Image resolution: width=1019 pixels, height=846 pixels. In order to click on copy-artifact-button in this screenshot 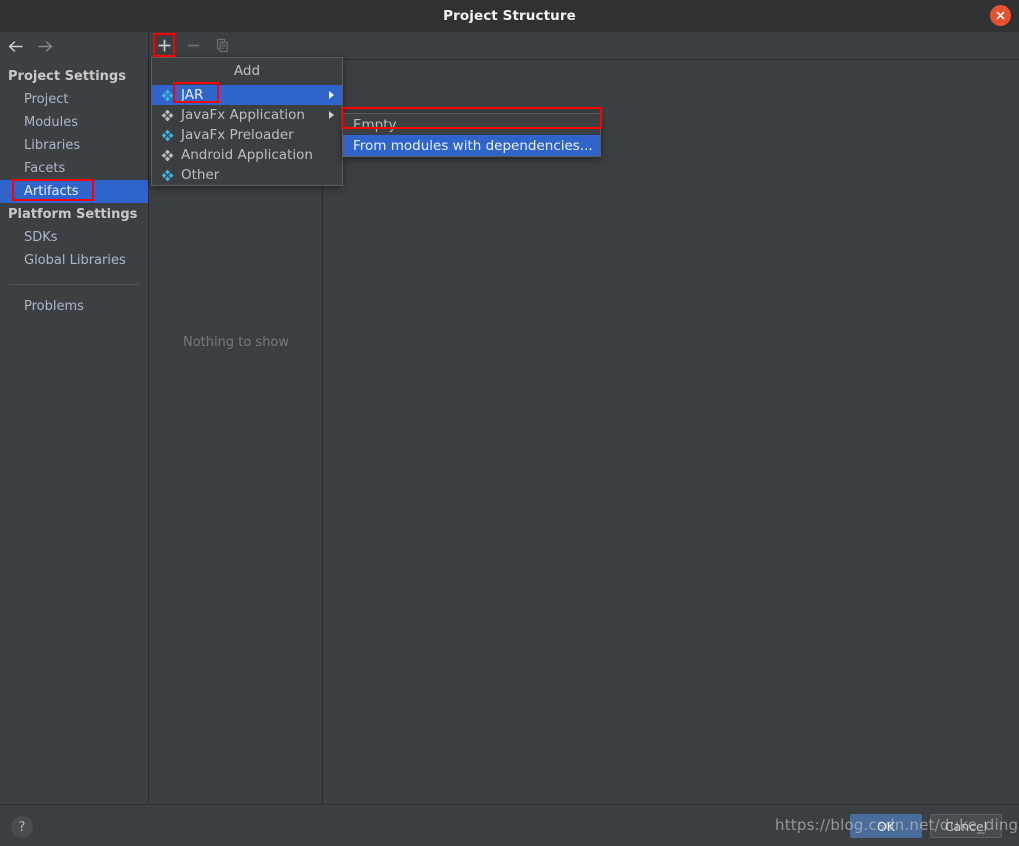, I will do `click(222, 45)`.